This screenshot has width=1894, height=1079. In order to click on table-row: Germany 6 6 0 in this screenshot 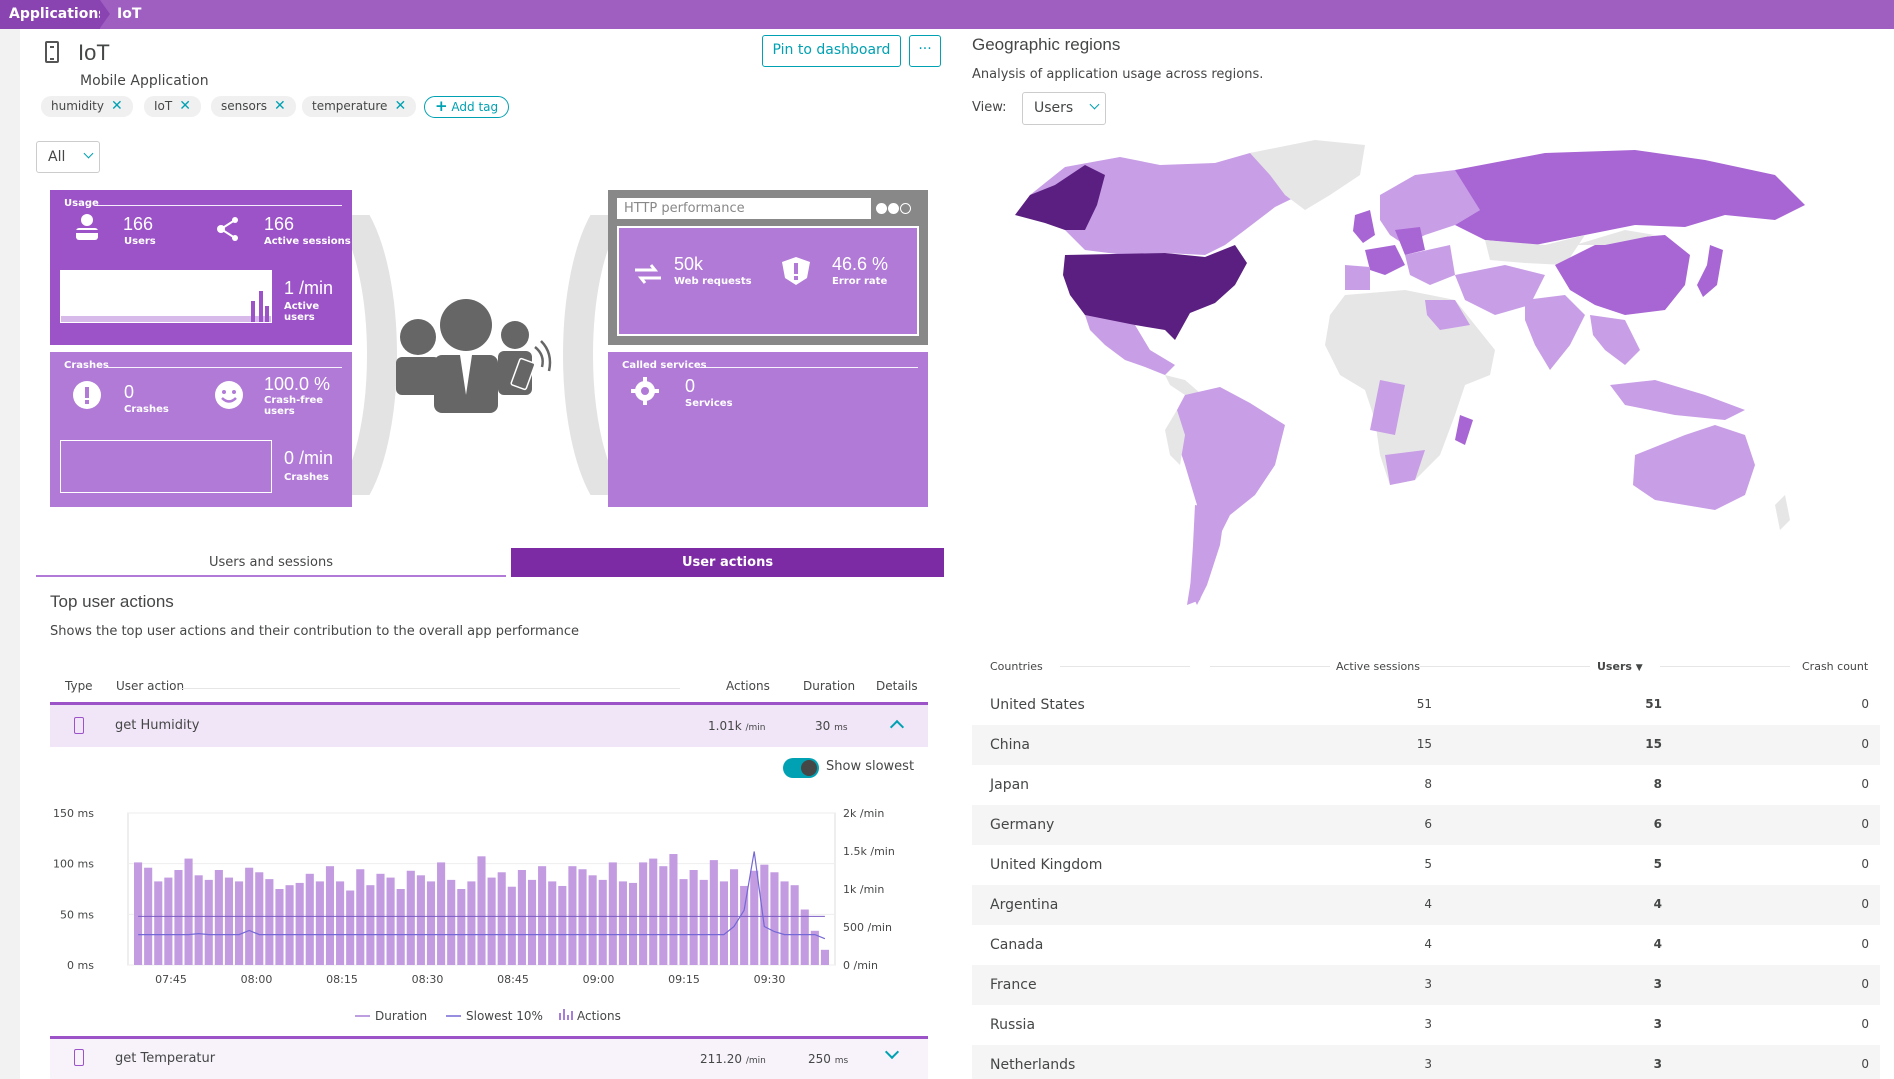, I will do `click(1426, 825)`.